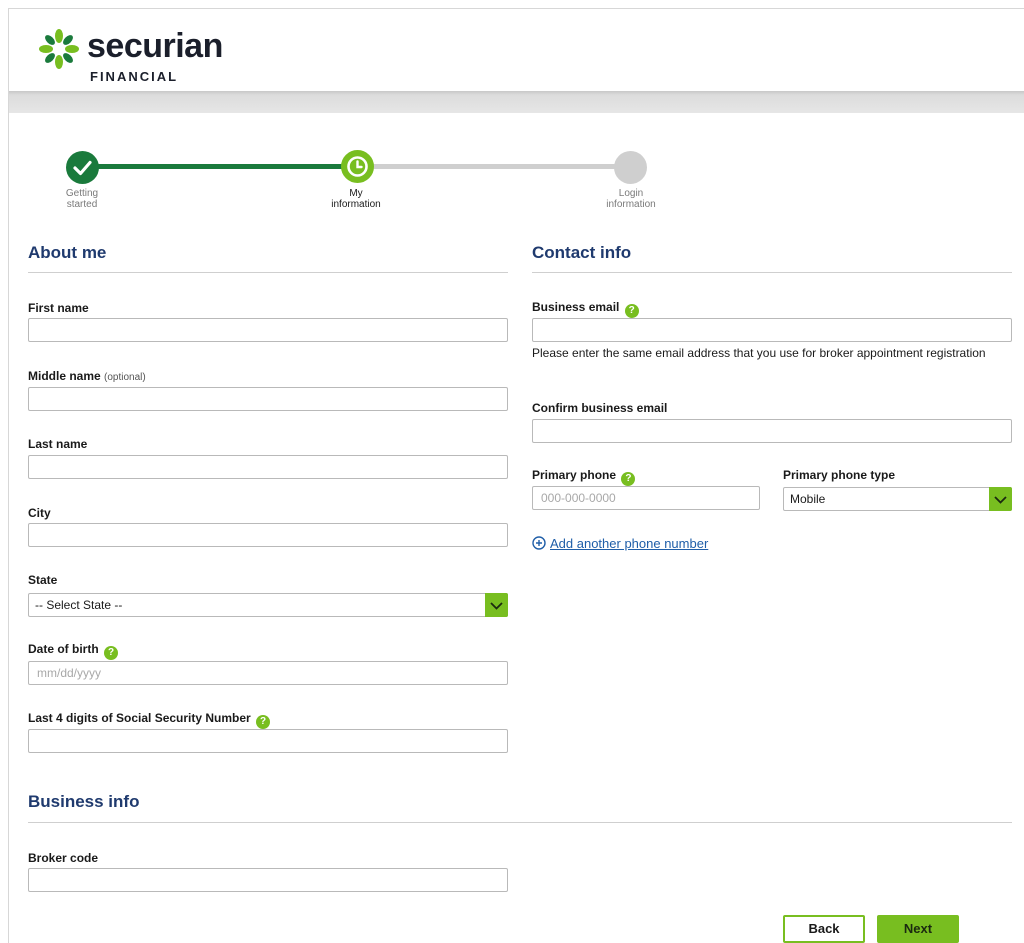 The width and height of the screenshot is (1024, 943). What do you see at coordinates (629, 543) in the screenshot?
I see `add-phone-link-text: Add another phone number` at bounding box center [629, 543].